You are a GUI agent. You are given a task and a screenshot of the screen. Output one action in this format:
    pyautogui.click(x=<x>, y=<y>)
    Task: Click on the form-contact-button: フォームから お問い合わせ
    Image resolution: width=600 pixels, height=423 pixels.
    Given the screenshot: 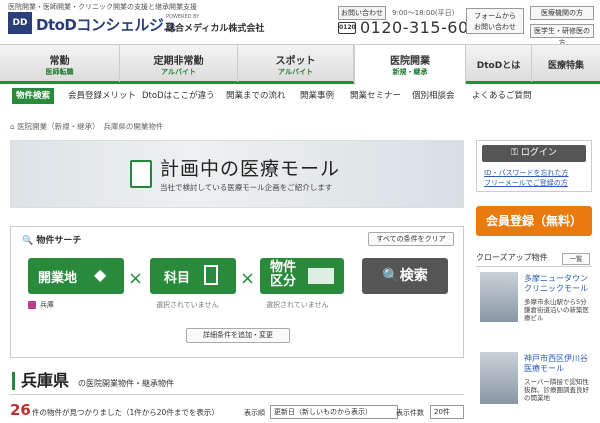 What is the action you would take?
    pyautogui.click(x=495, y=21)
    